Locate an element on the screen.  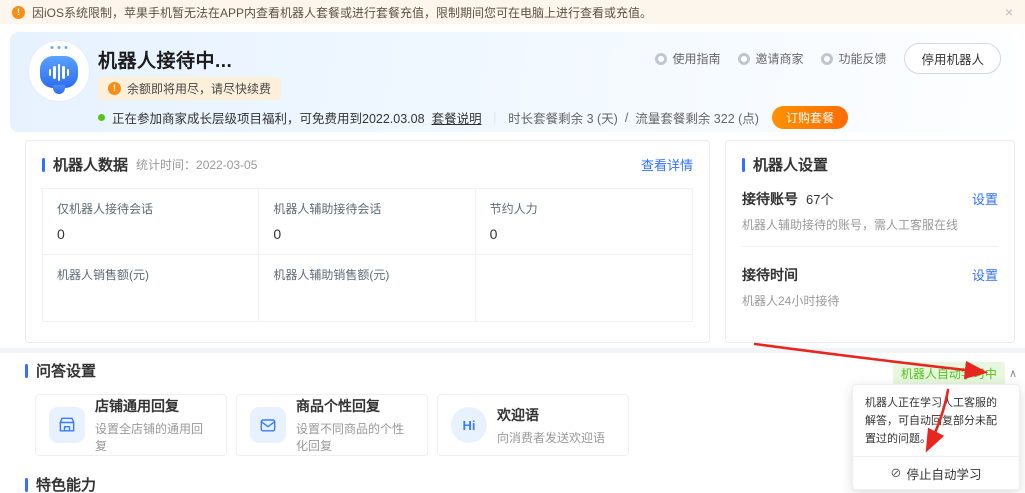
guide-label: 使用指南 is located at coordinates (696, 59).